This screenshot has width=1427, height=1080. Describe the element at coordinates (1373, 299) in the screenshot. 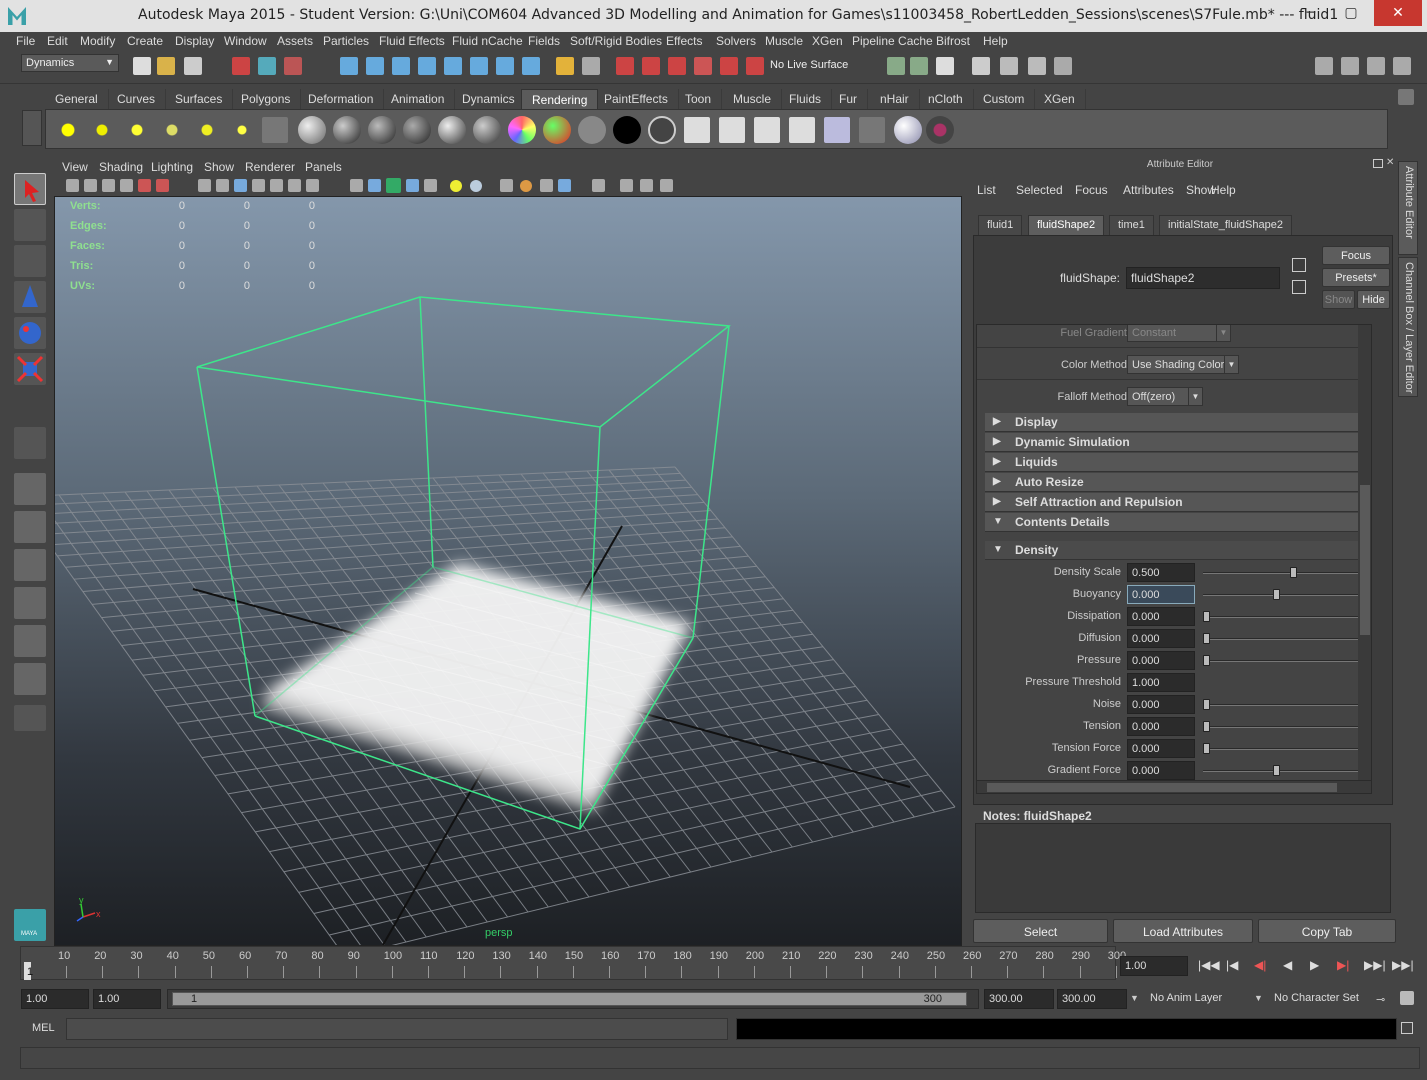

I see `hide-button: Hide` at that location.